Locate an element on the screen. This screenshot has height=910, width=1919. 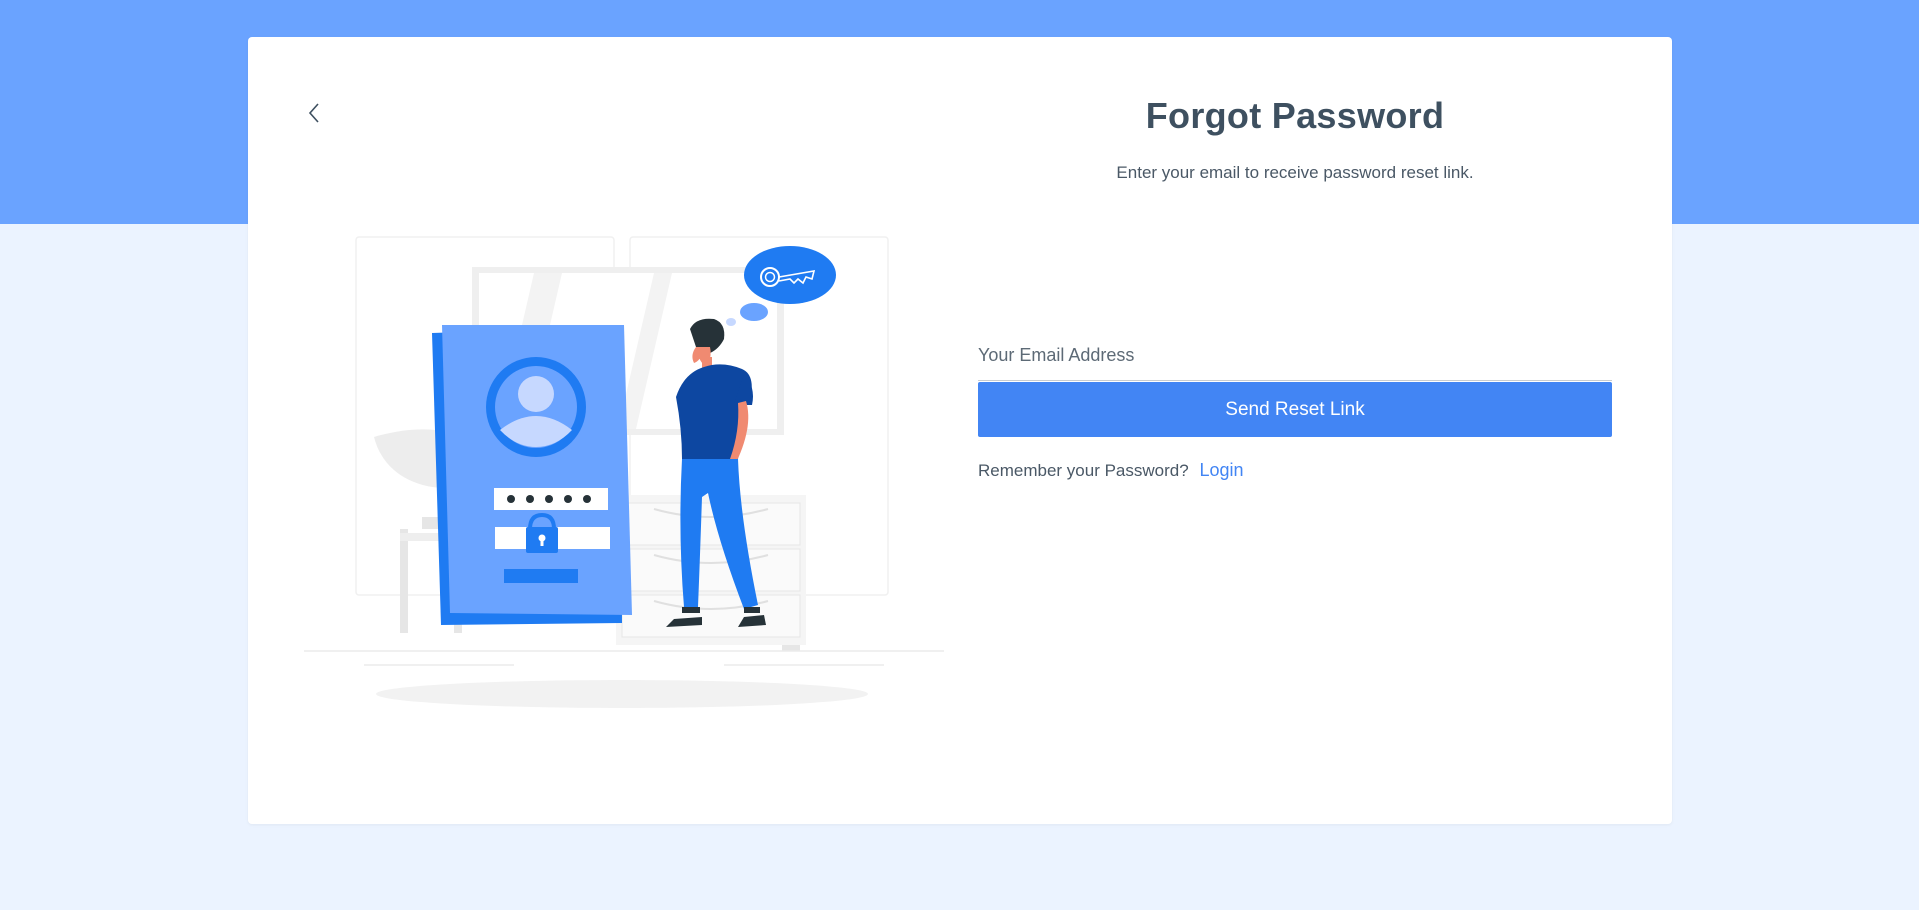
remember-password-text: Remember your Password? is located at coordinates (1083, 470).